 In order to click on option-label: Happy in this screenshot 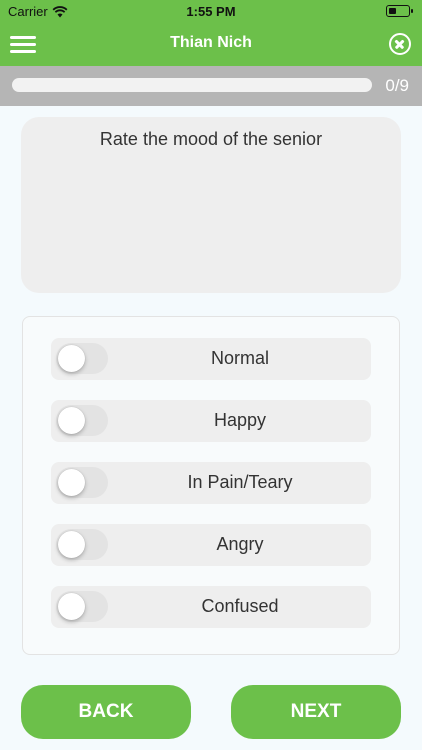, I will do `click(240, 420)`.